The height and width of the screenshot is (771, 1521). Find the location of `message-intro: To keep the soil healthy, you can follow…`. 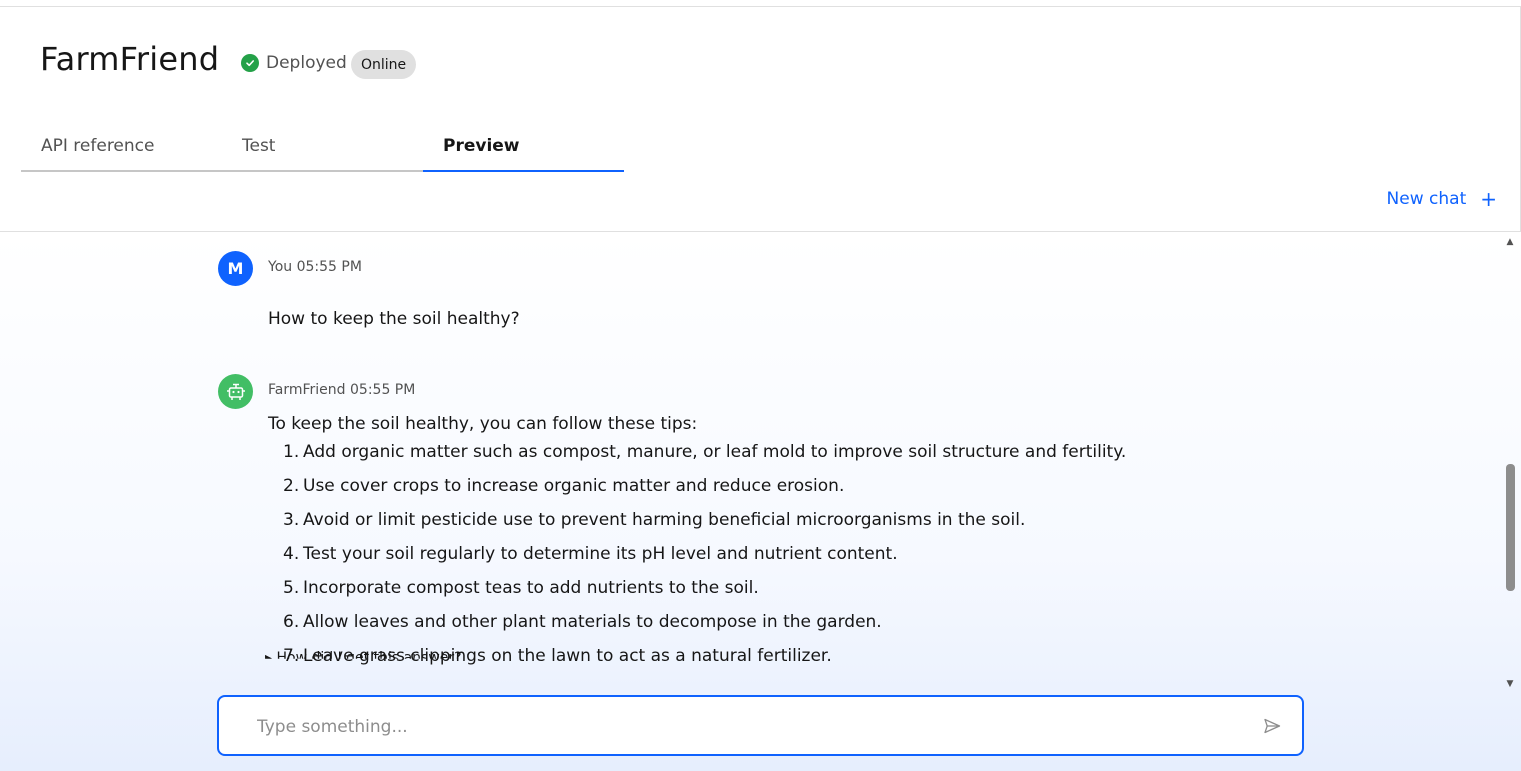

message-intro: To keep the soil healthy, you can follow… is located at coordinates (483, 424).